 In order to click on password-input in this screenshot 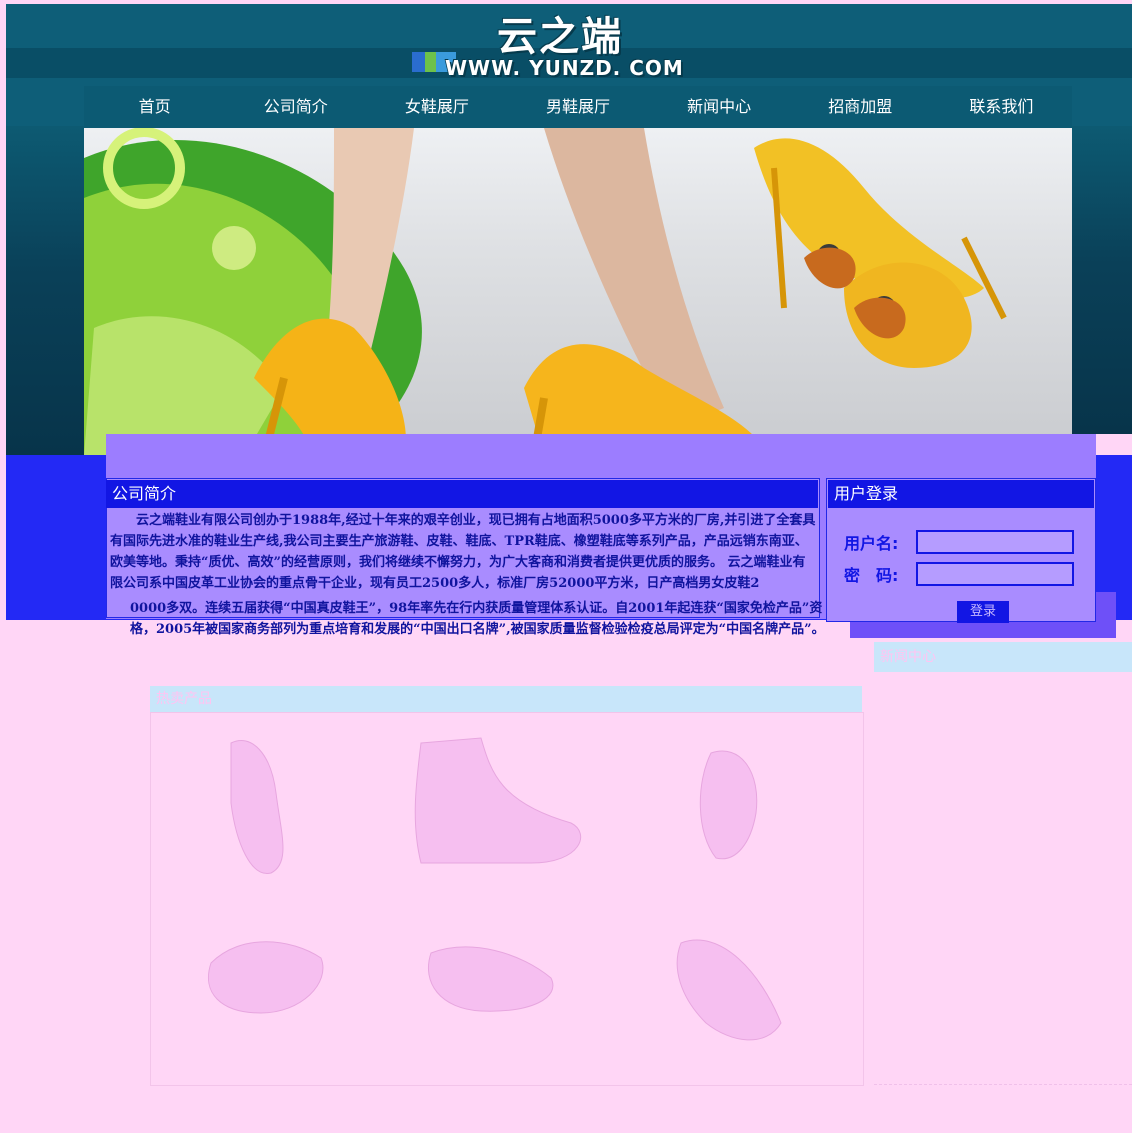, I will do `click(995, 574)`.